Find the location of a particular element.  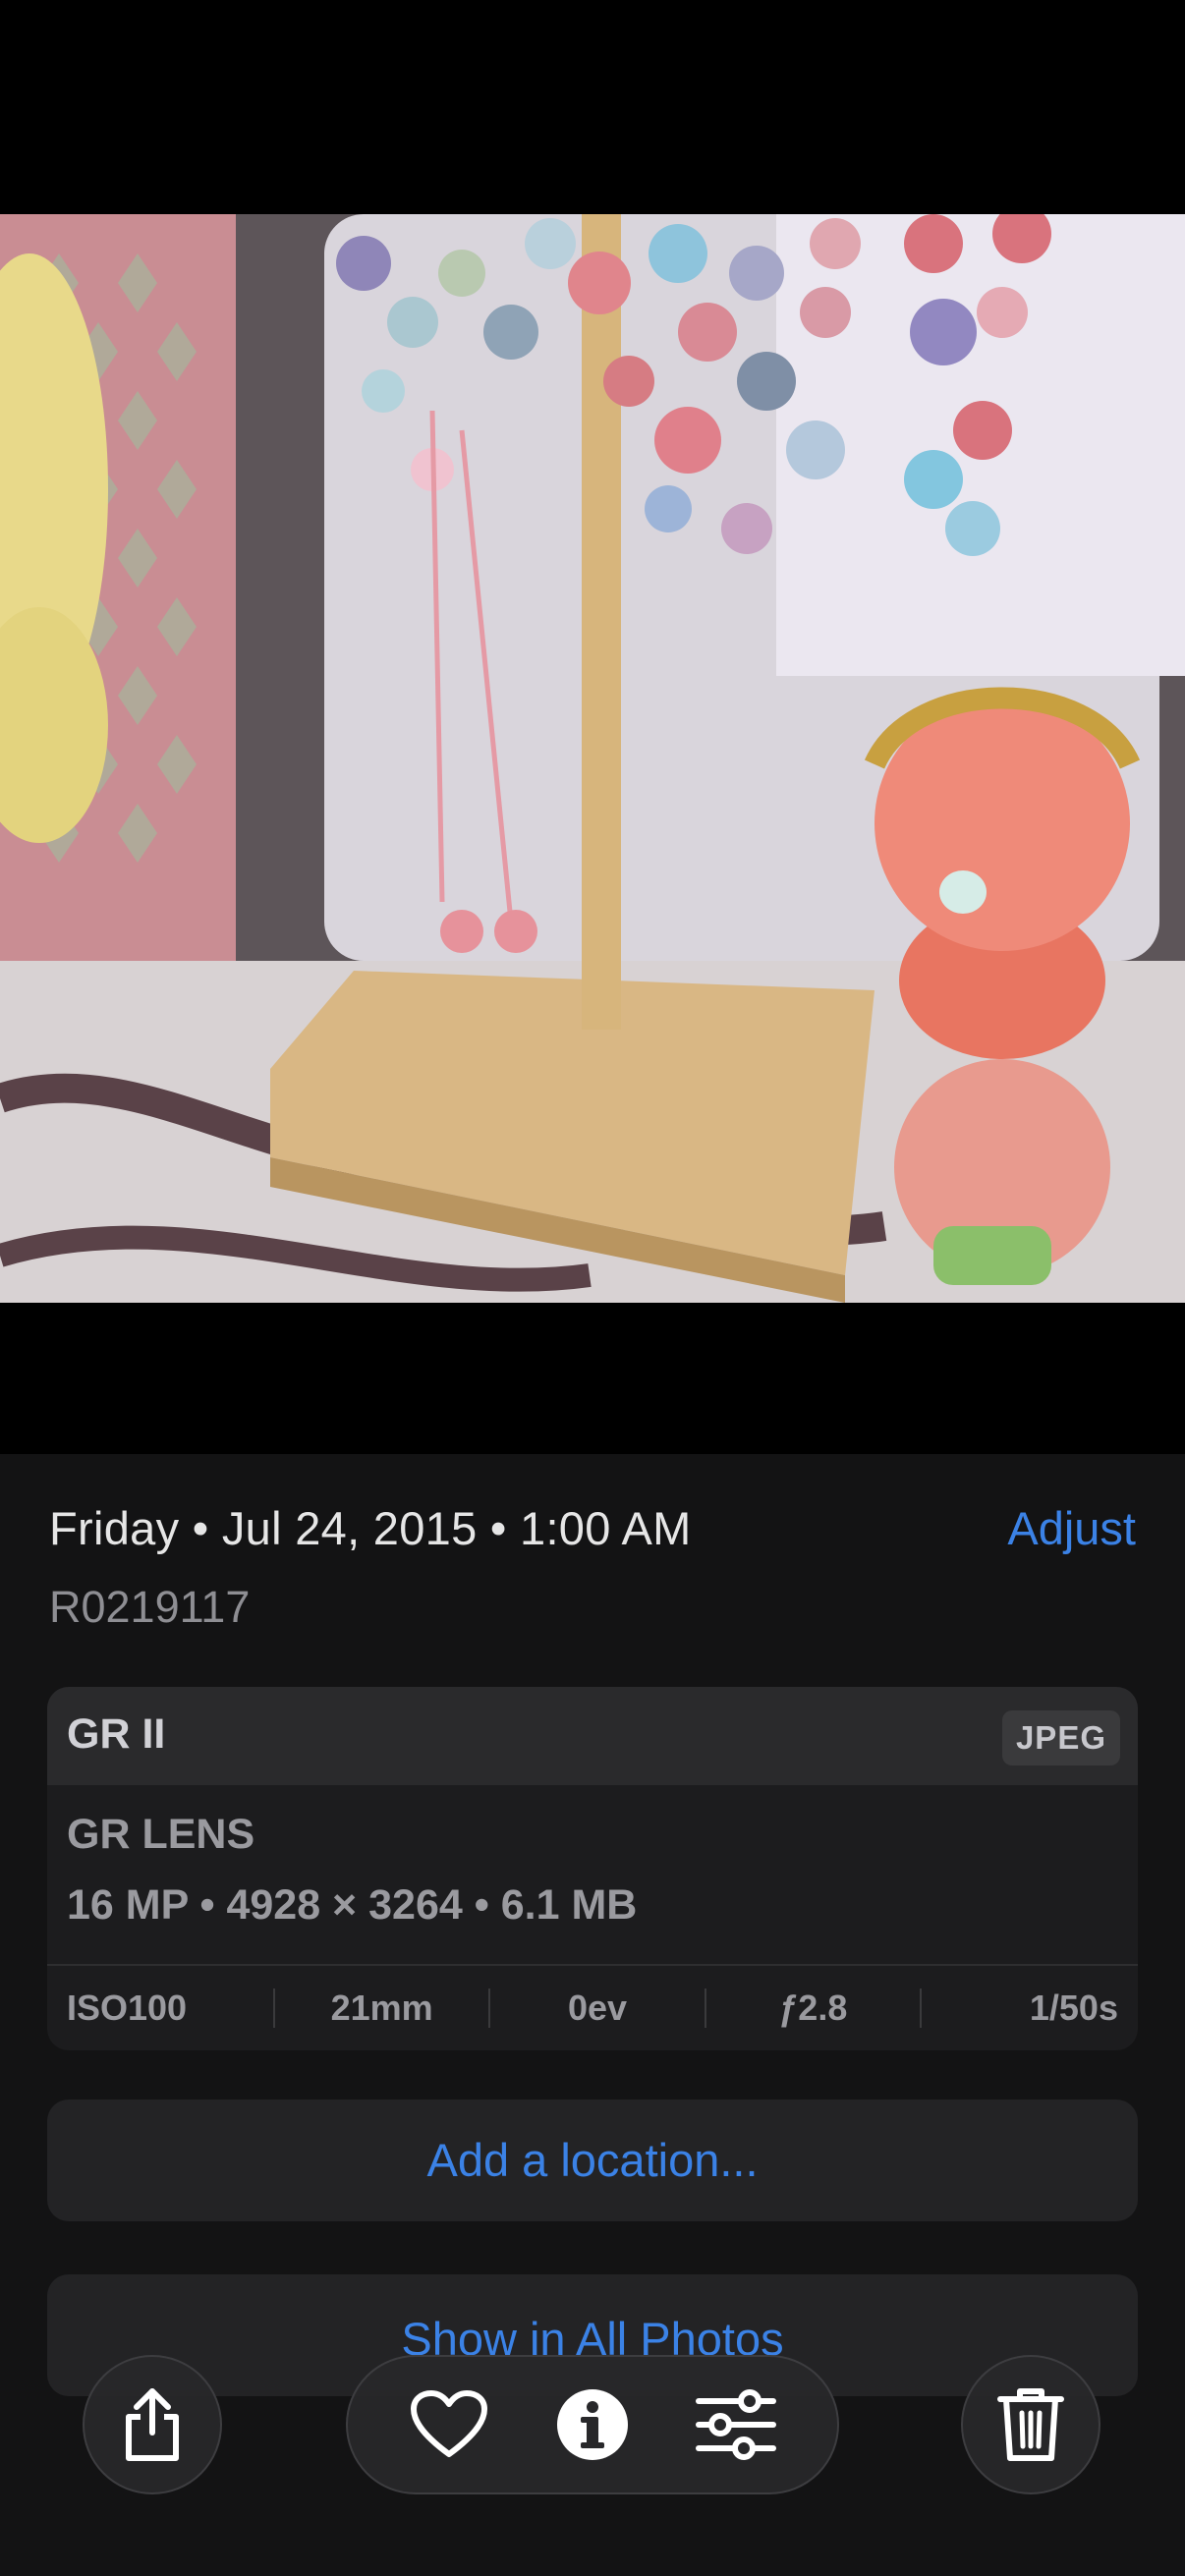

metadata-header: GR II JPEG is located at coordinates (592, 1736).